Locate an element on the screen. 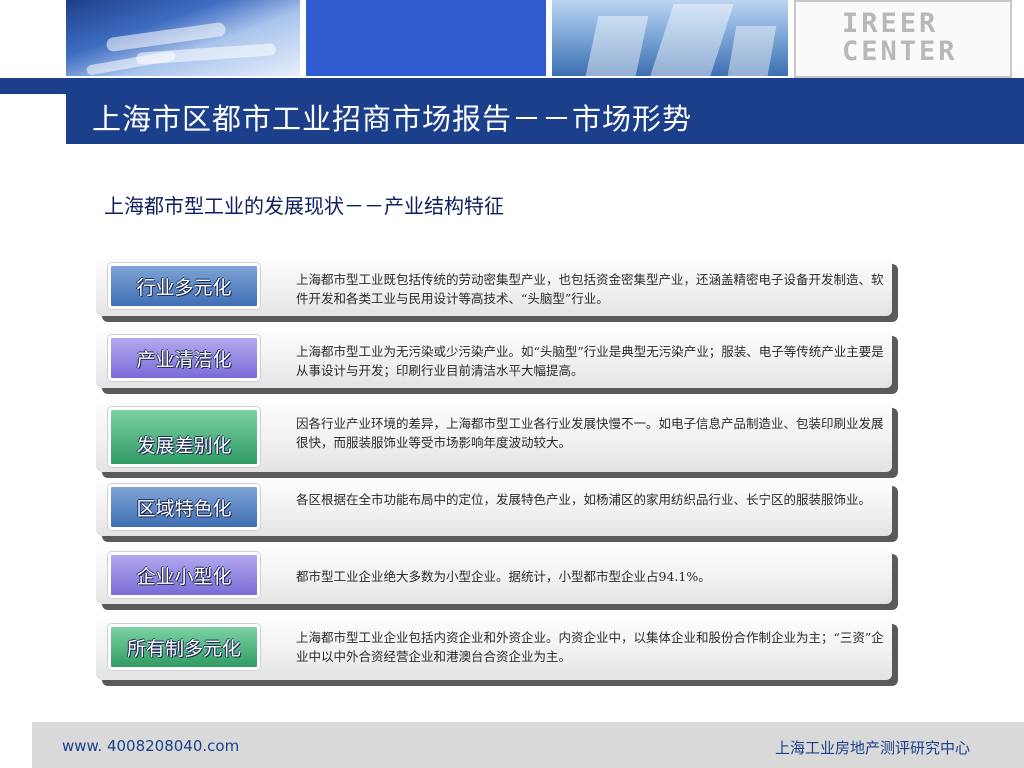 The height and width of the screenshot is (768, 1024). feature-tag: 产业清洁化 is located at coordinates (184, 358).